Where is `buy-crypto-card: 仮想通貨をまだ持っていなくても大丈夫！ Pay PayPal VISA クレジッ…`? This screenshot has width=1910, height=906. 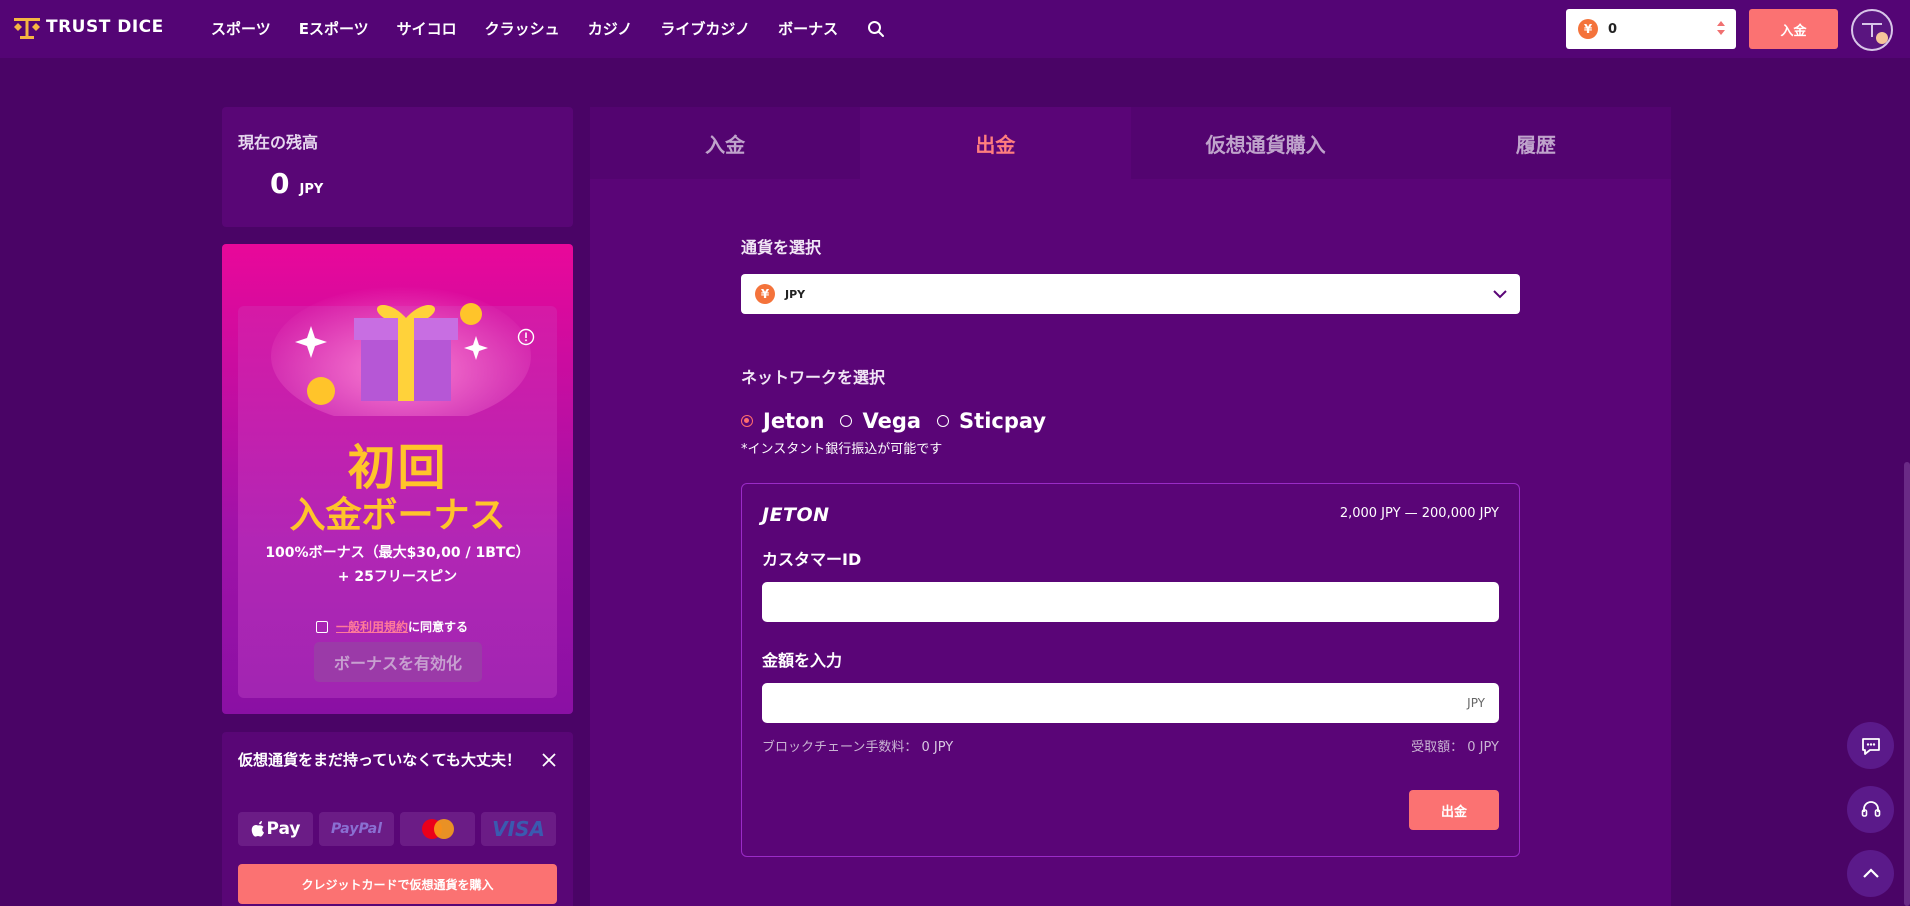
buy-crypto-card: 仮想通貨をまだ持っていなくても大丈夫！ Pay PayPal VISA クレジッ… is located at coordinates (397, 819).